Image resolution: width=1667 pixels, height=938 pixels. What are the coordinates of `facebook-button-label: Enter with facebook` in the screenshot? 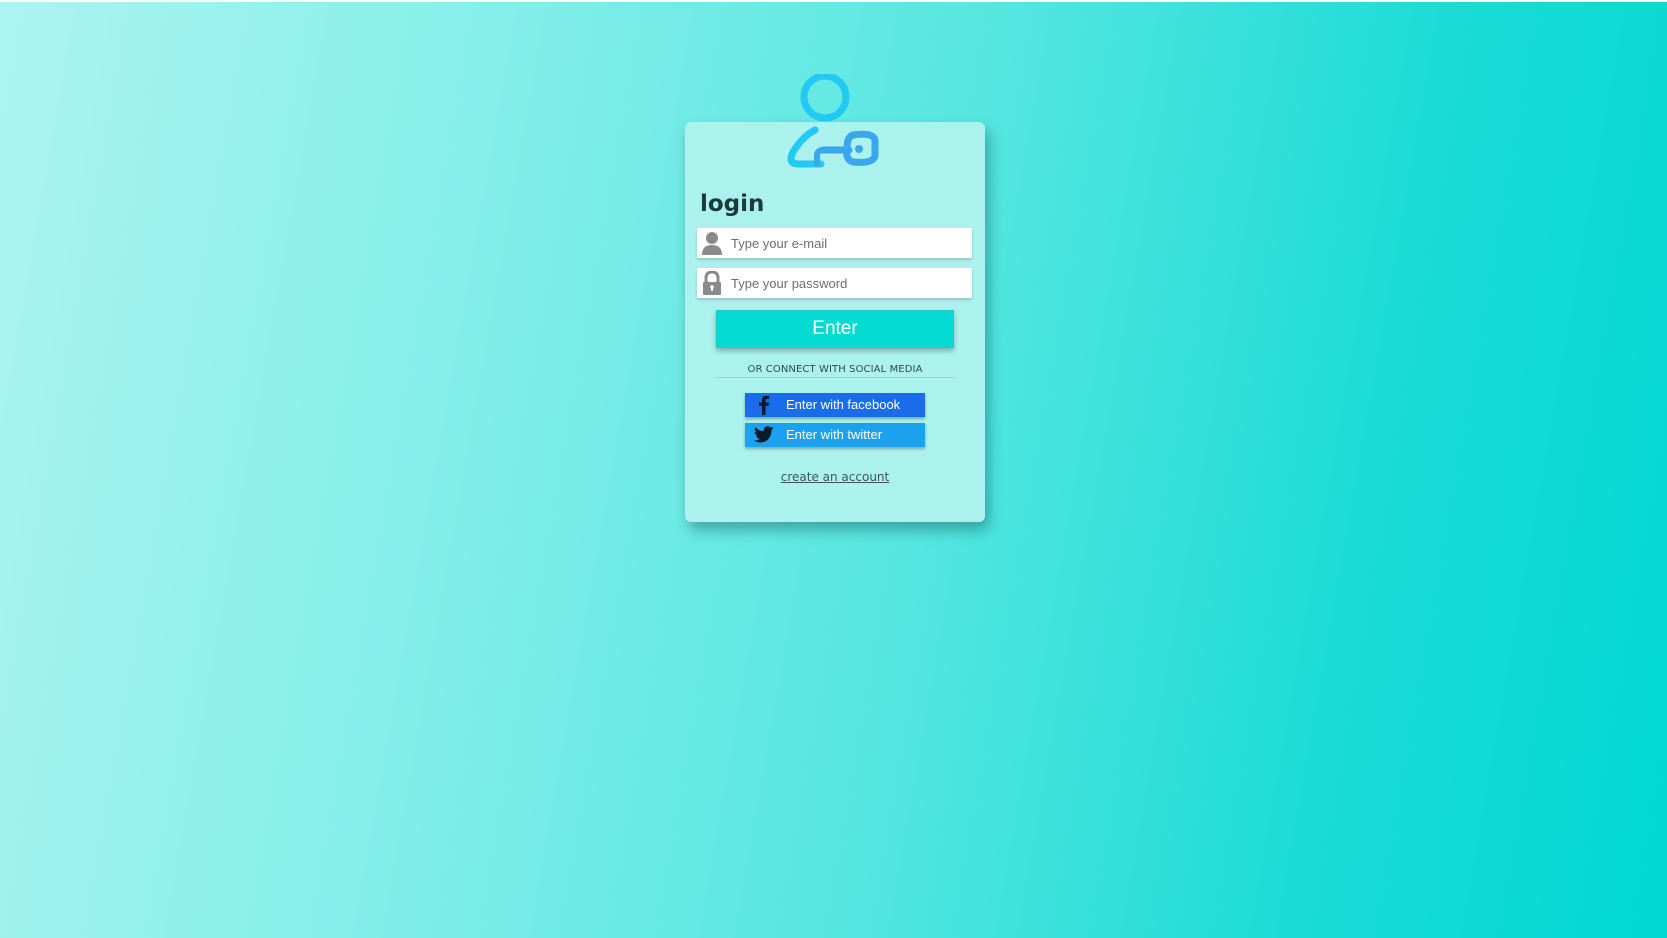 It's located at (843, 404).